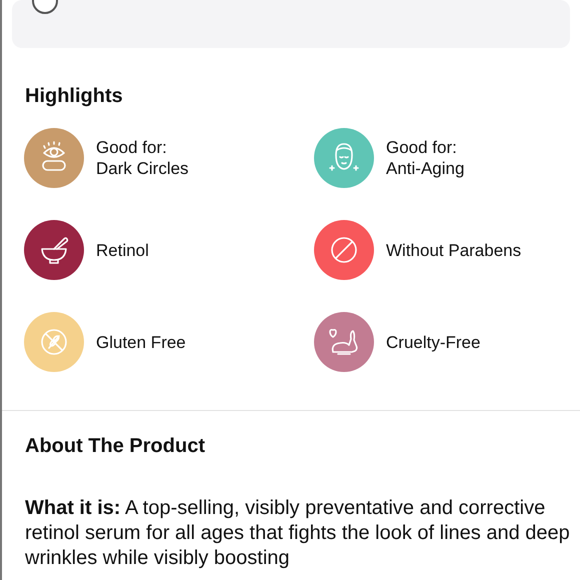  What do you see at coordinates (425, 168) in the screenshot?
I see `highlight-label: Anti-Aging` at bounding box center [425, 168].